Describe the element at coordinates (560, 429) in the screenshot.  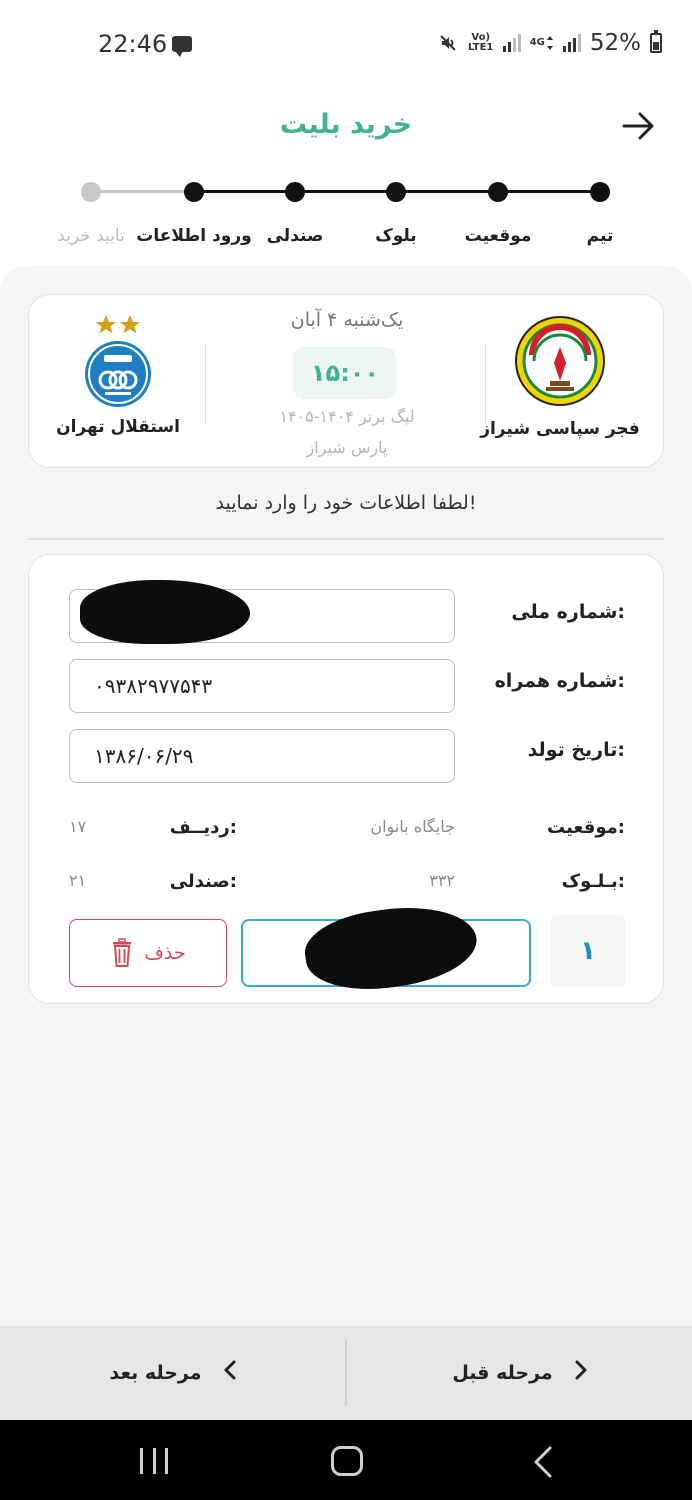
I see `home-team-name: فجر سپاسی شیراز` at that location.